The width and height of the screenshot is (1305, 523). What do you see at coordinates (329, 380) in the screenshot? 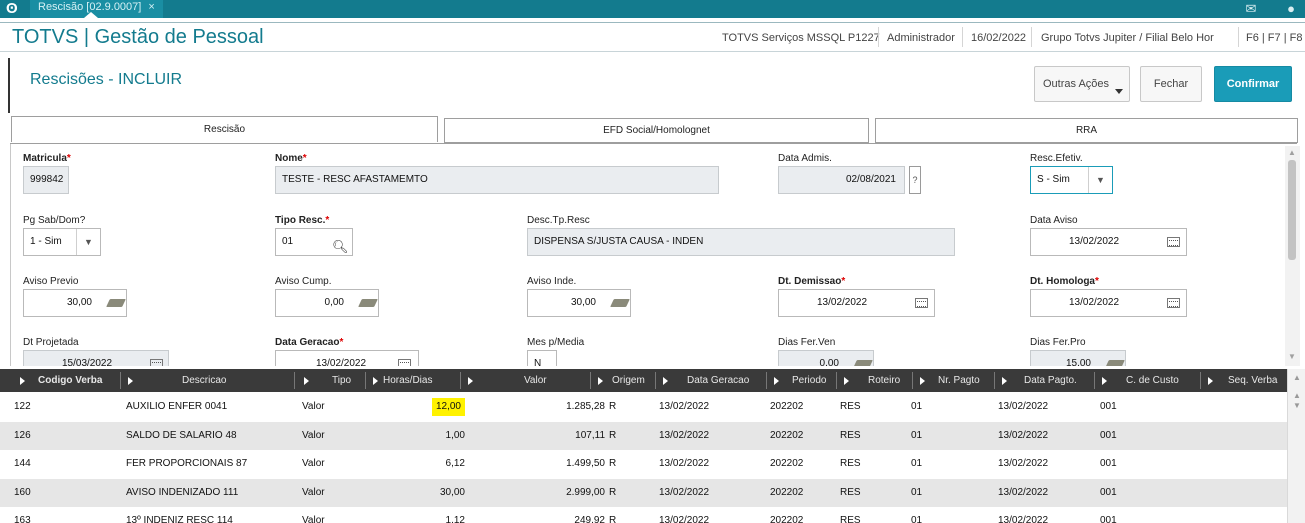
I see `column-tipo: Tipo` at bounding box center [329, 380].